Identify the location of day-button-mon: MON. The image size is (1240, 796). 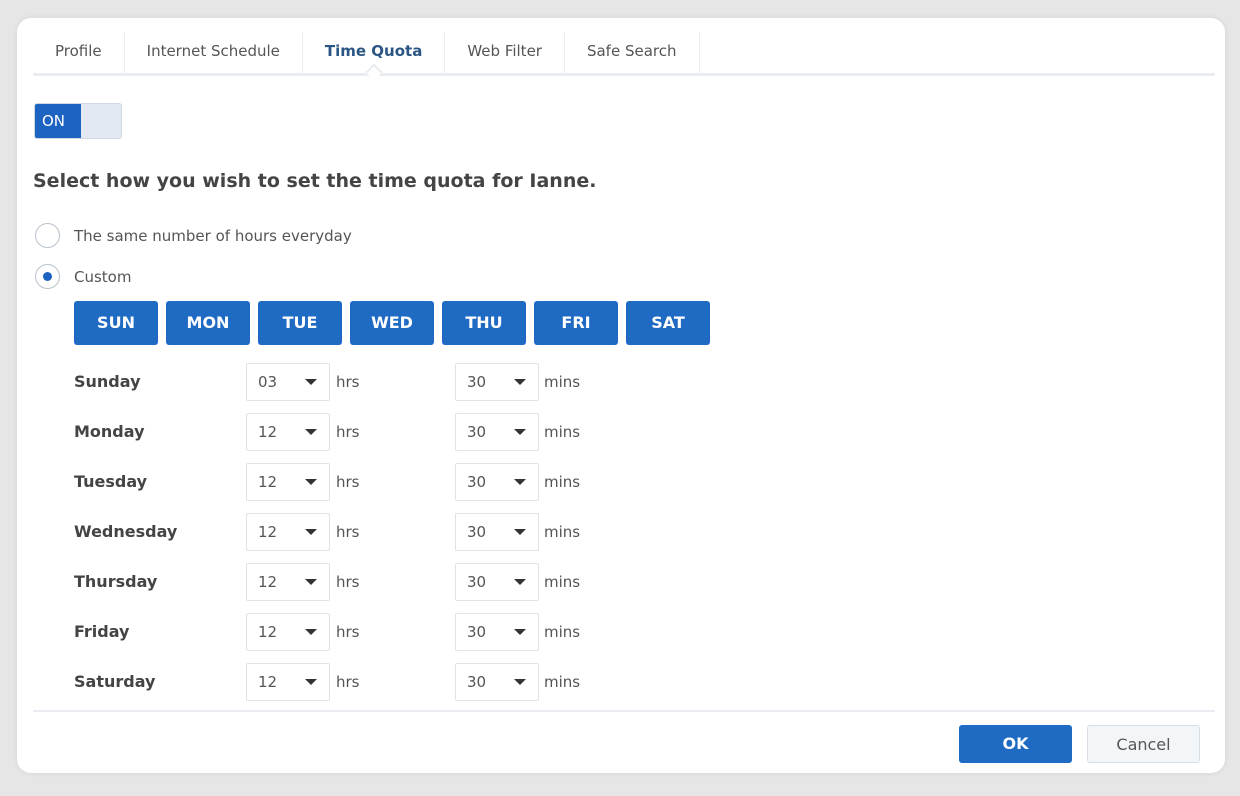
(208, 323).